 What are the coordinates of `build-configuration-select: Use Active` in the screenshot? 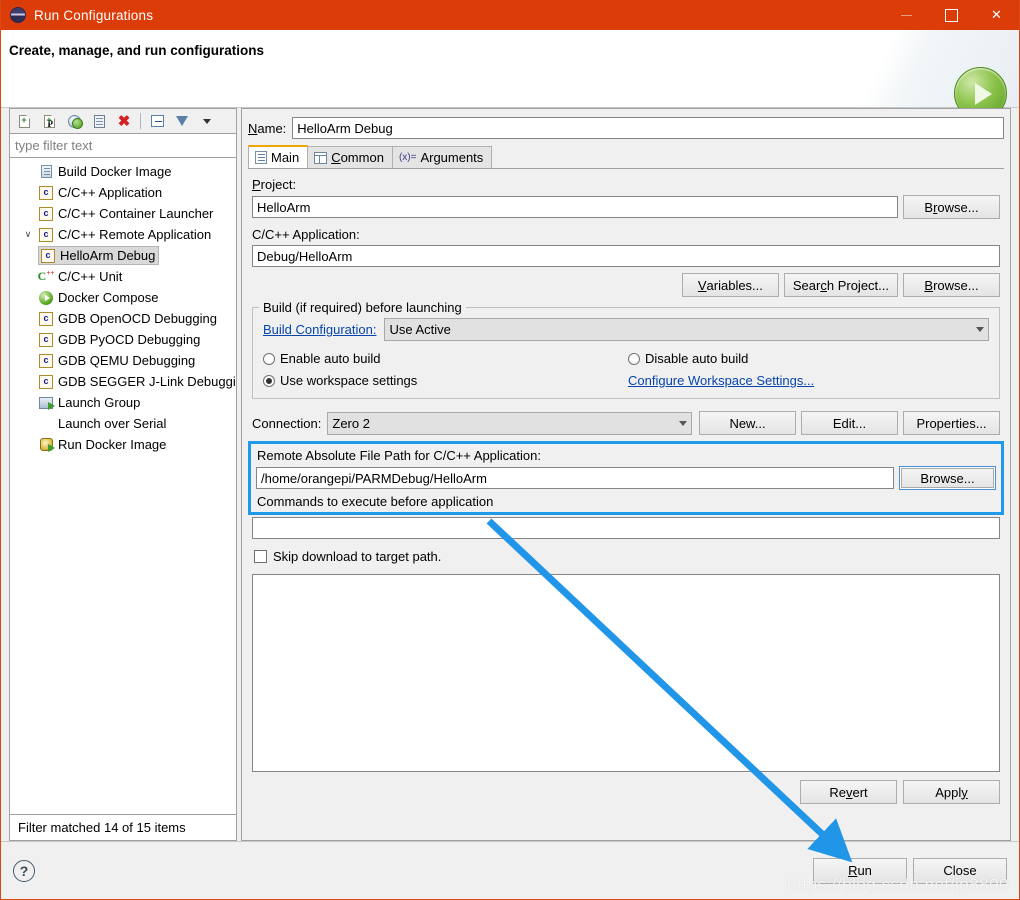 It's located at (686, 329).